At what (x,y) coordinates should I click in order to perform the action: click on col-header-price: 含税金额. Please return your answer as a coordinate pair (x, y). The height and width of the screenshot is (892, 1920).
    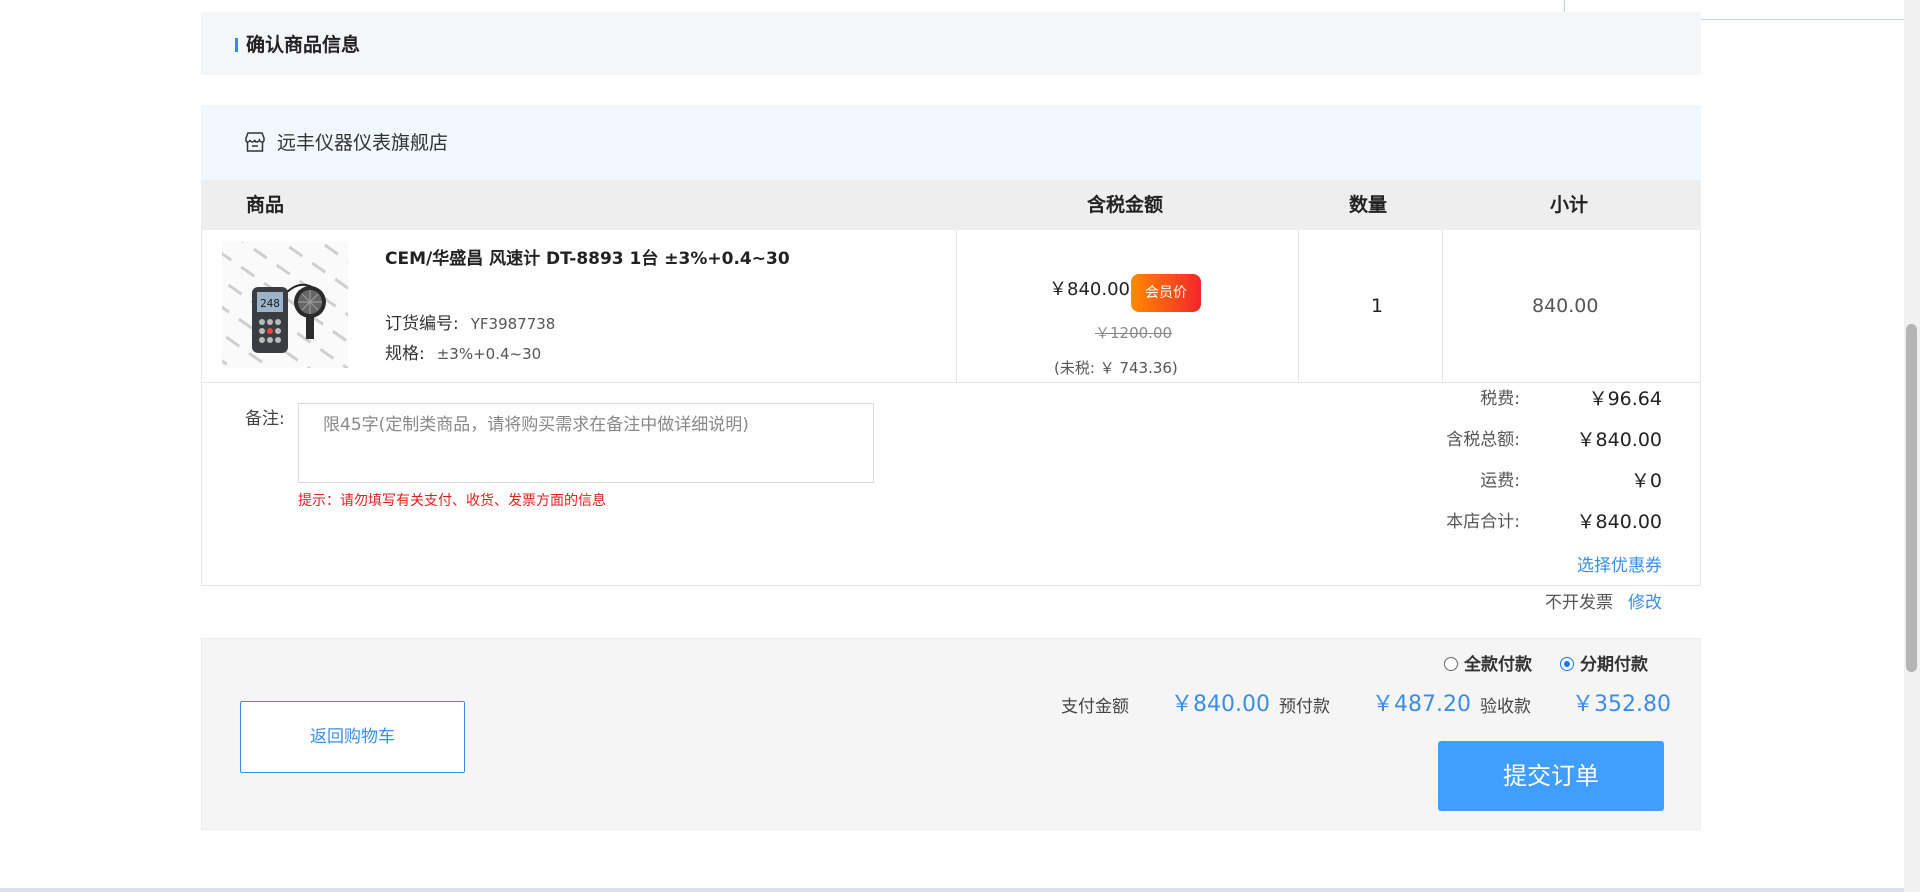
    Looking at the image, I should click on (1125, 205).